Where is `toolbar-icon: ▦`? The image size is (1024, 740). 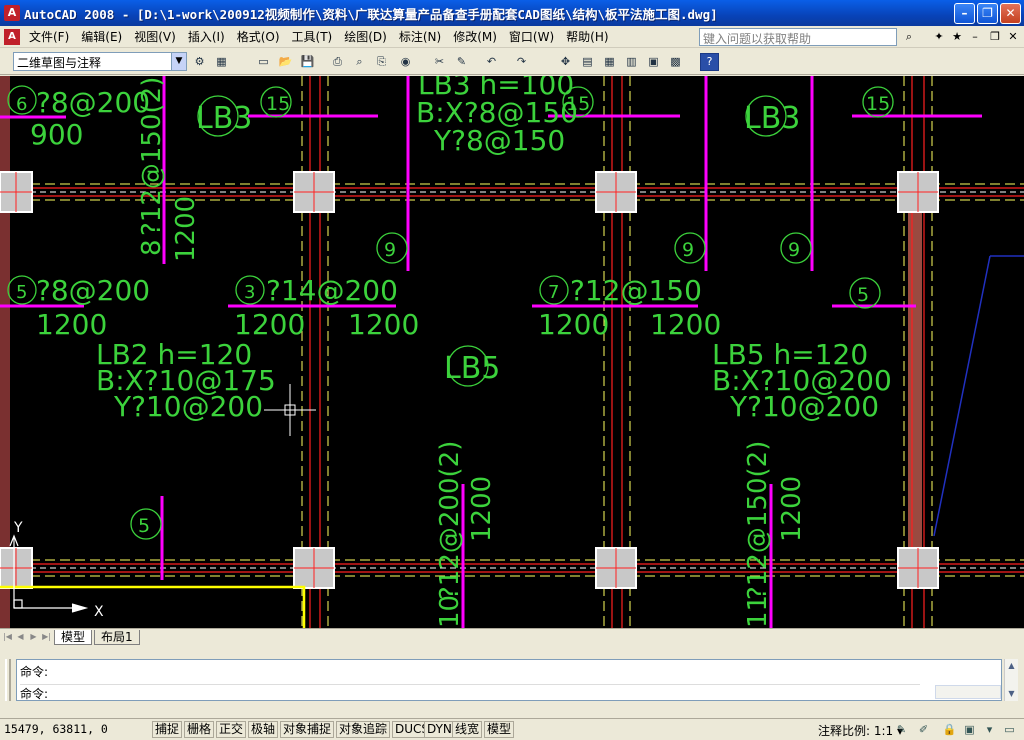 toolbar-icon: ▦ is located at coordinates (221, 62).